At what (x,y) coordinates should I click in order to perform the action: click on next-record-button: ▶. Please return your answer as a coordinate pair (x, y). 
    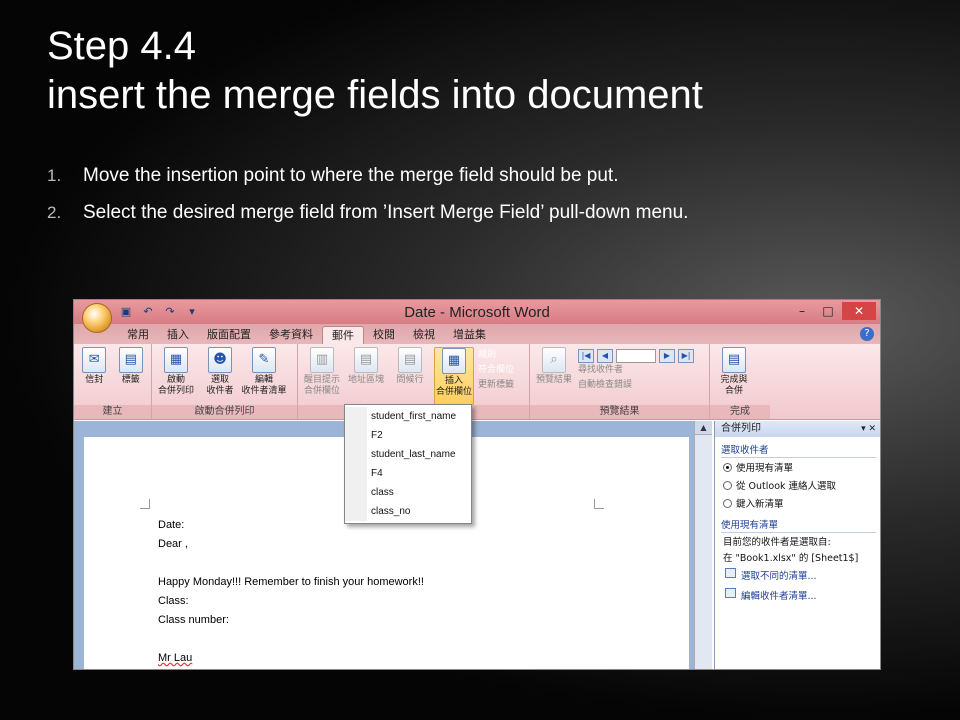
    Looking at the image, I should click on (667, 355).